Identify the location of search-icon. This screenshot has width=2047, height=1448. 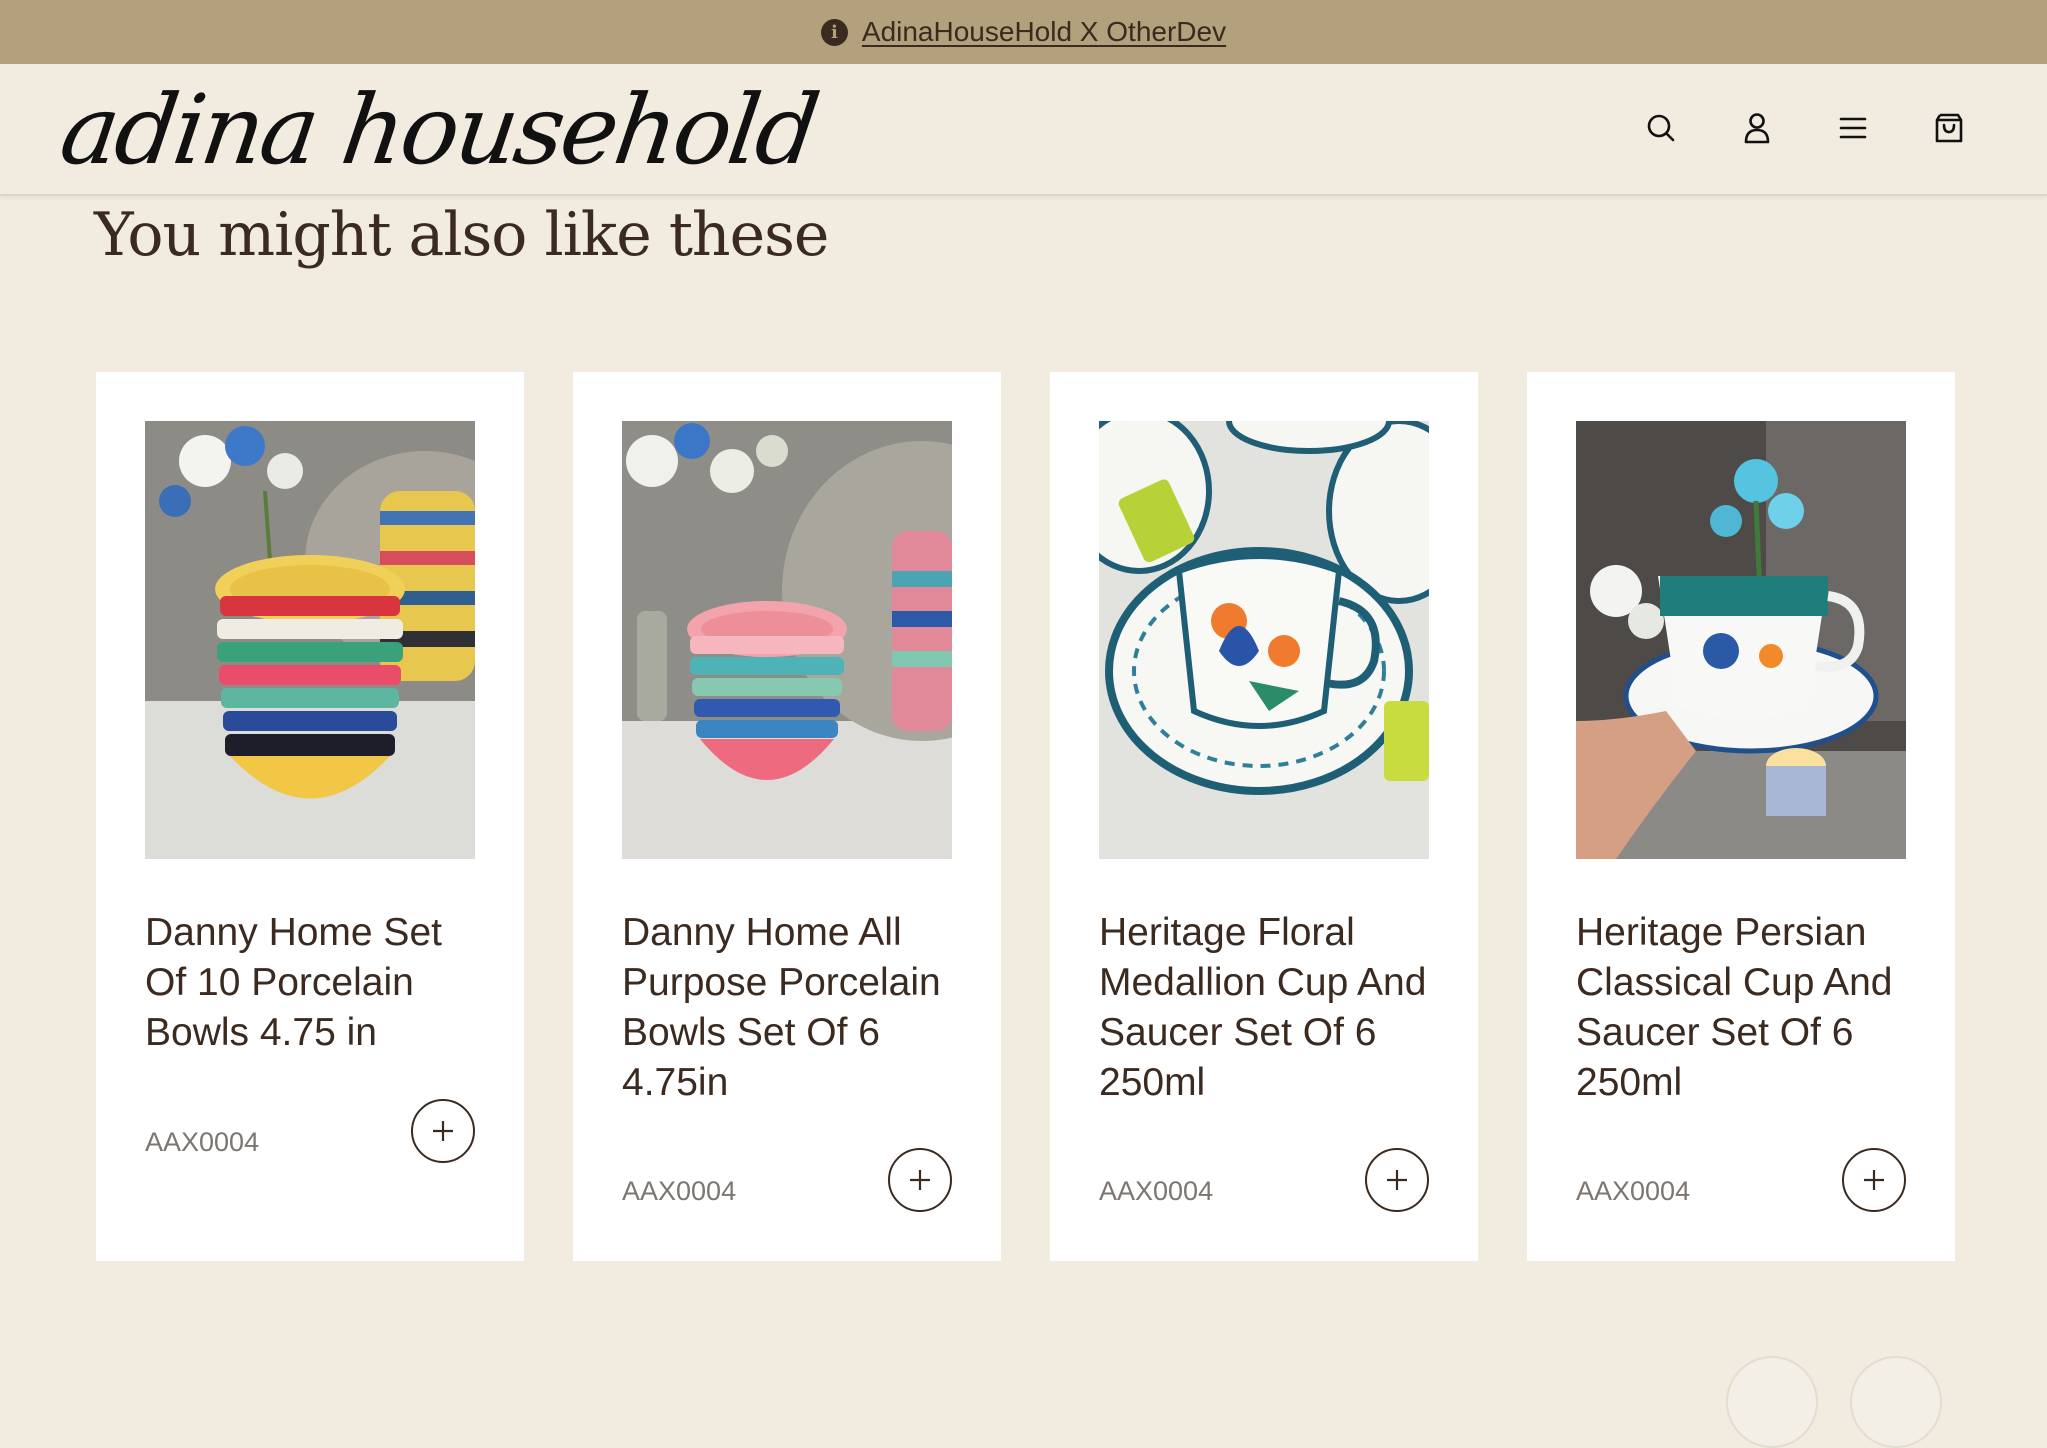
(1661, 128).